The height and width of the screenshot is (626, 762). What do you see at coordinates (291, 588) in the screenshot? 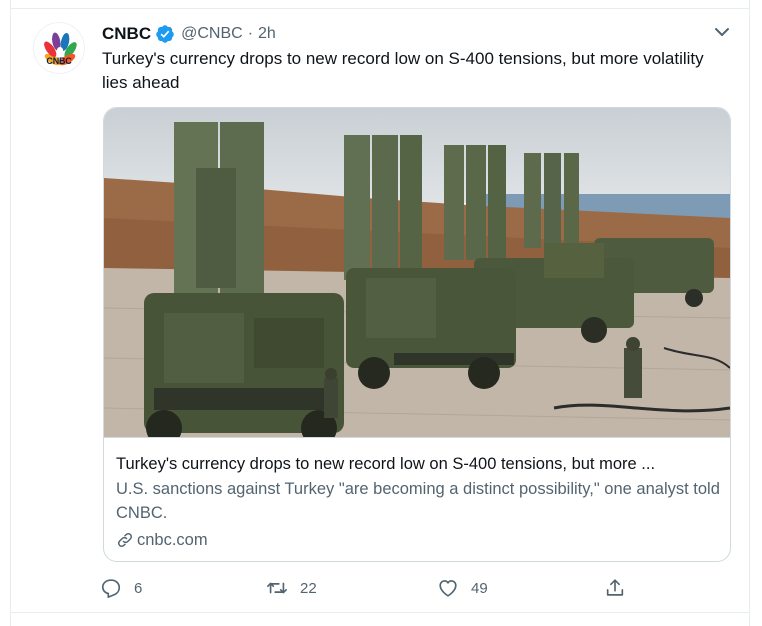
I see `retweet-button: 22` at bounding box center [291, 588].